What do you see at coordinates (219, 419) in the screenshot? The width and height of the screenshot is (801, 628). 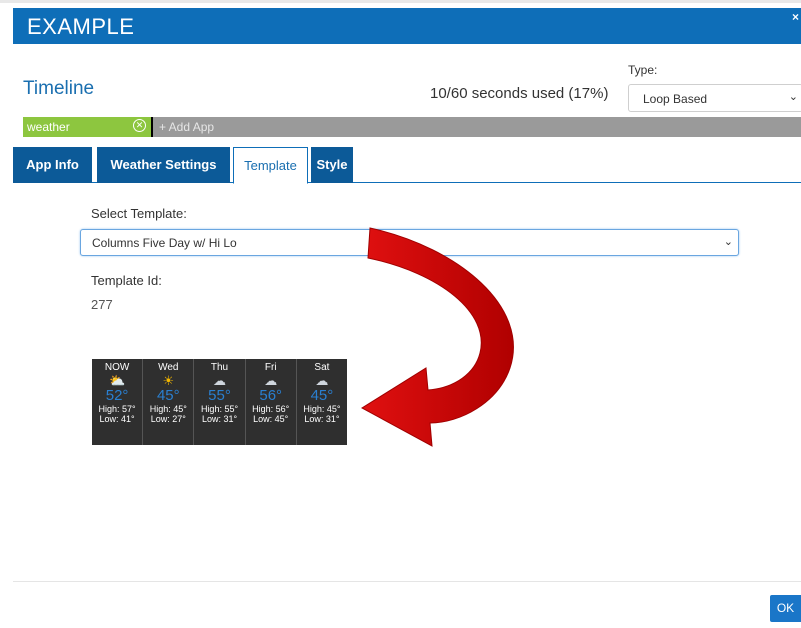 I see `forecast-low: Low: 31°` at bounding box center [219, 419].